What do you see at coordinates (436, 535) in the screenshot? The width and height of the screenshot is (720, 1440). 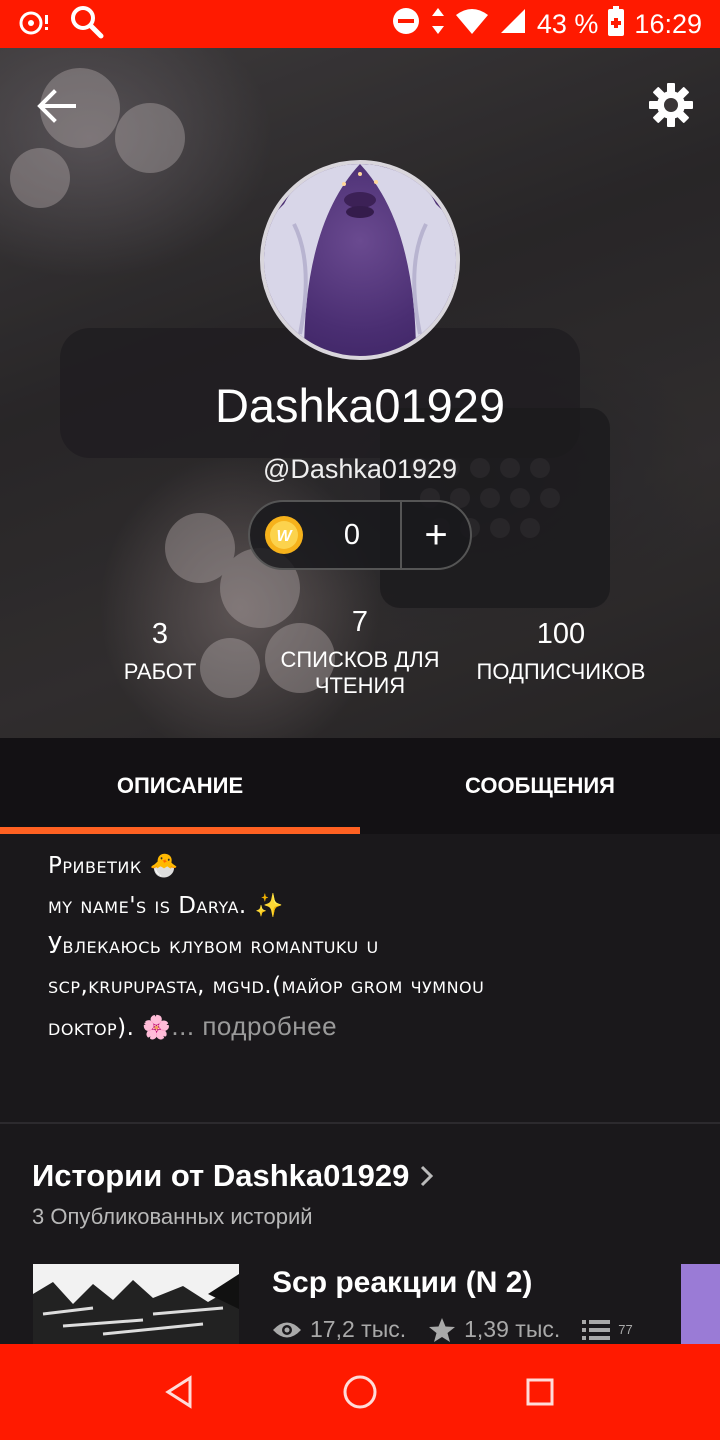 I see `add-coins-button: +` at bounding box center [436, 535].